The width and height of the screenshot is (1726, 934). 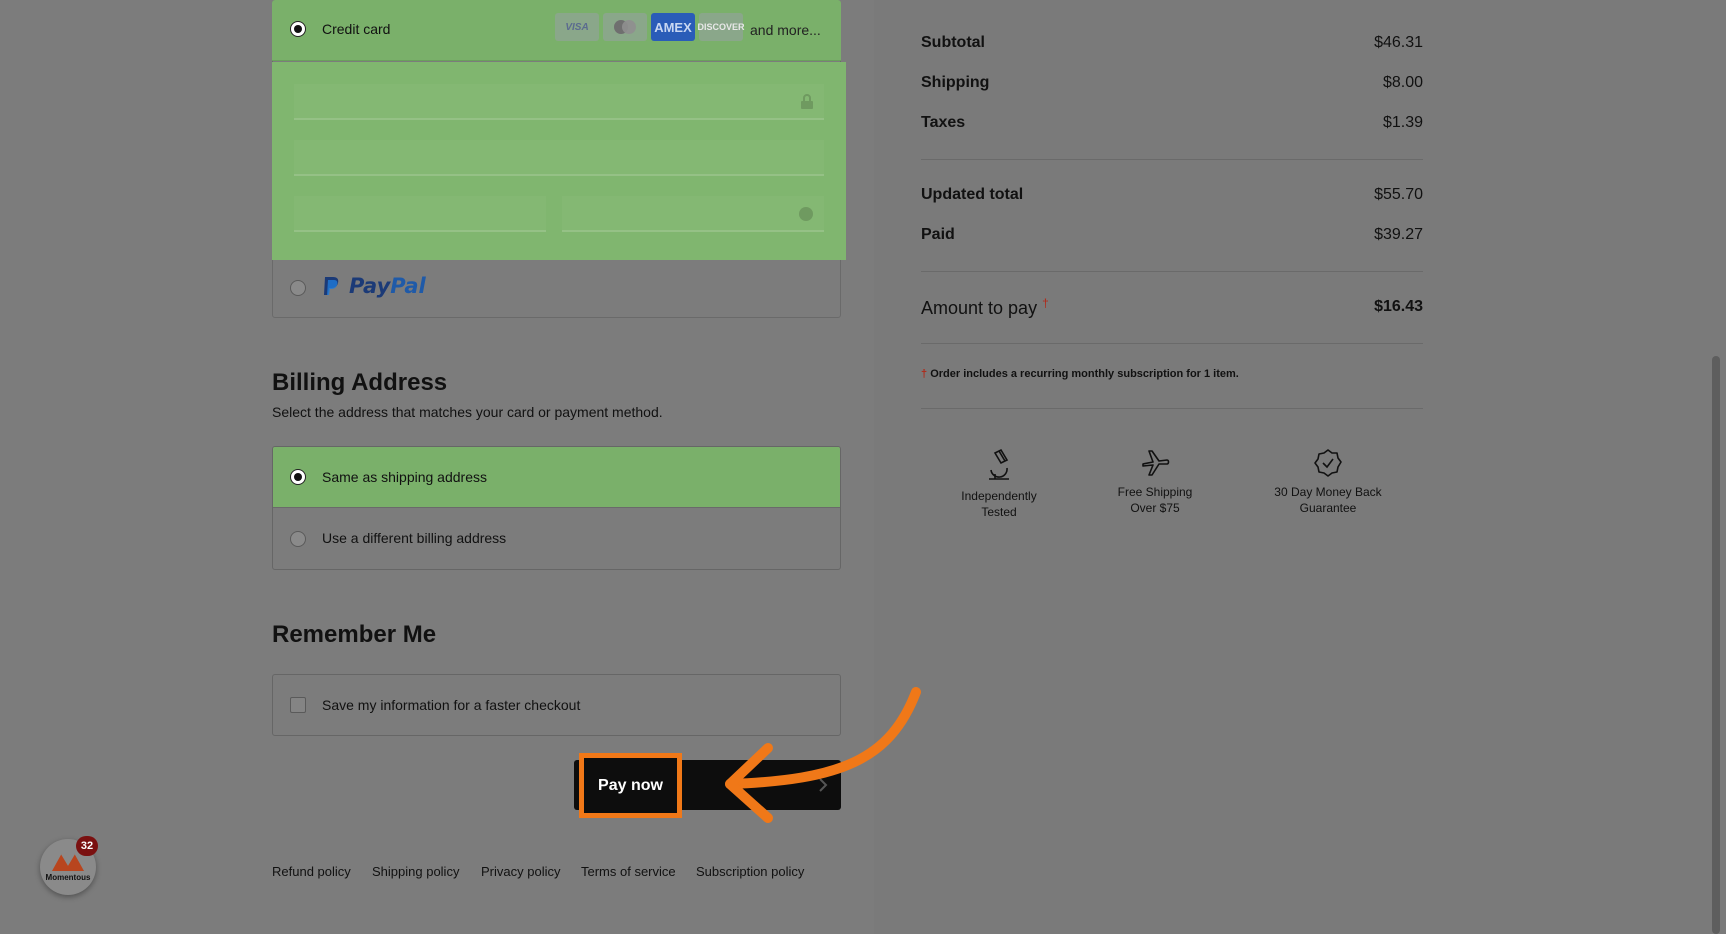 I want to click on free-shipping-badge: Free Shipping Over $75, so click(x=1155, y=482).